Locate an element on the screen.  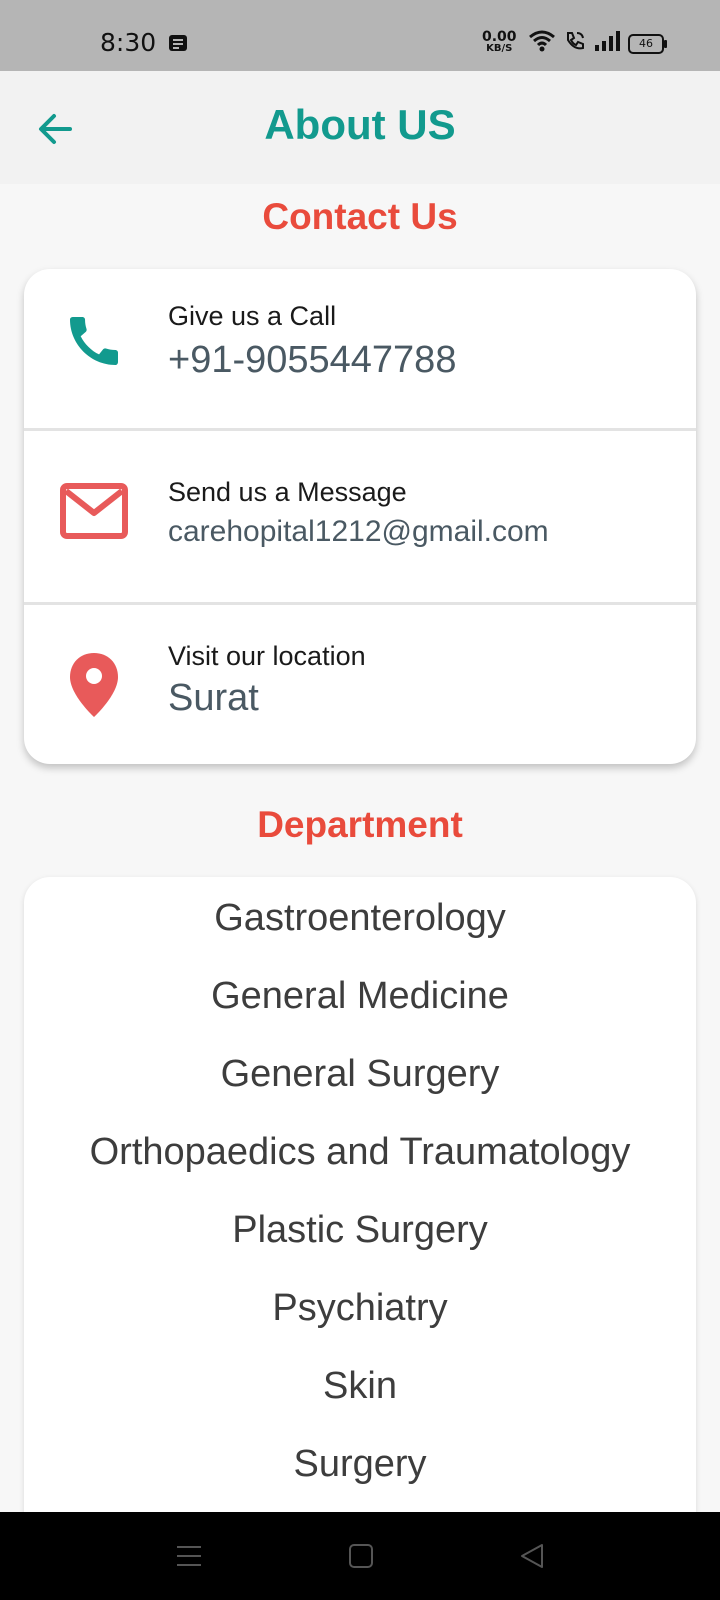
location-label: Visit our location is located at coordinates (267, 656).